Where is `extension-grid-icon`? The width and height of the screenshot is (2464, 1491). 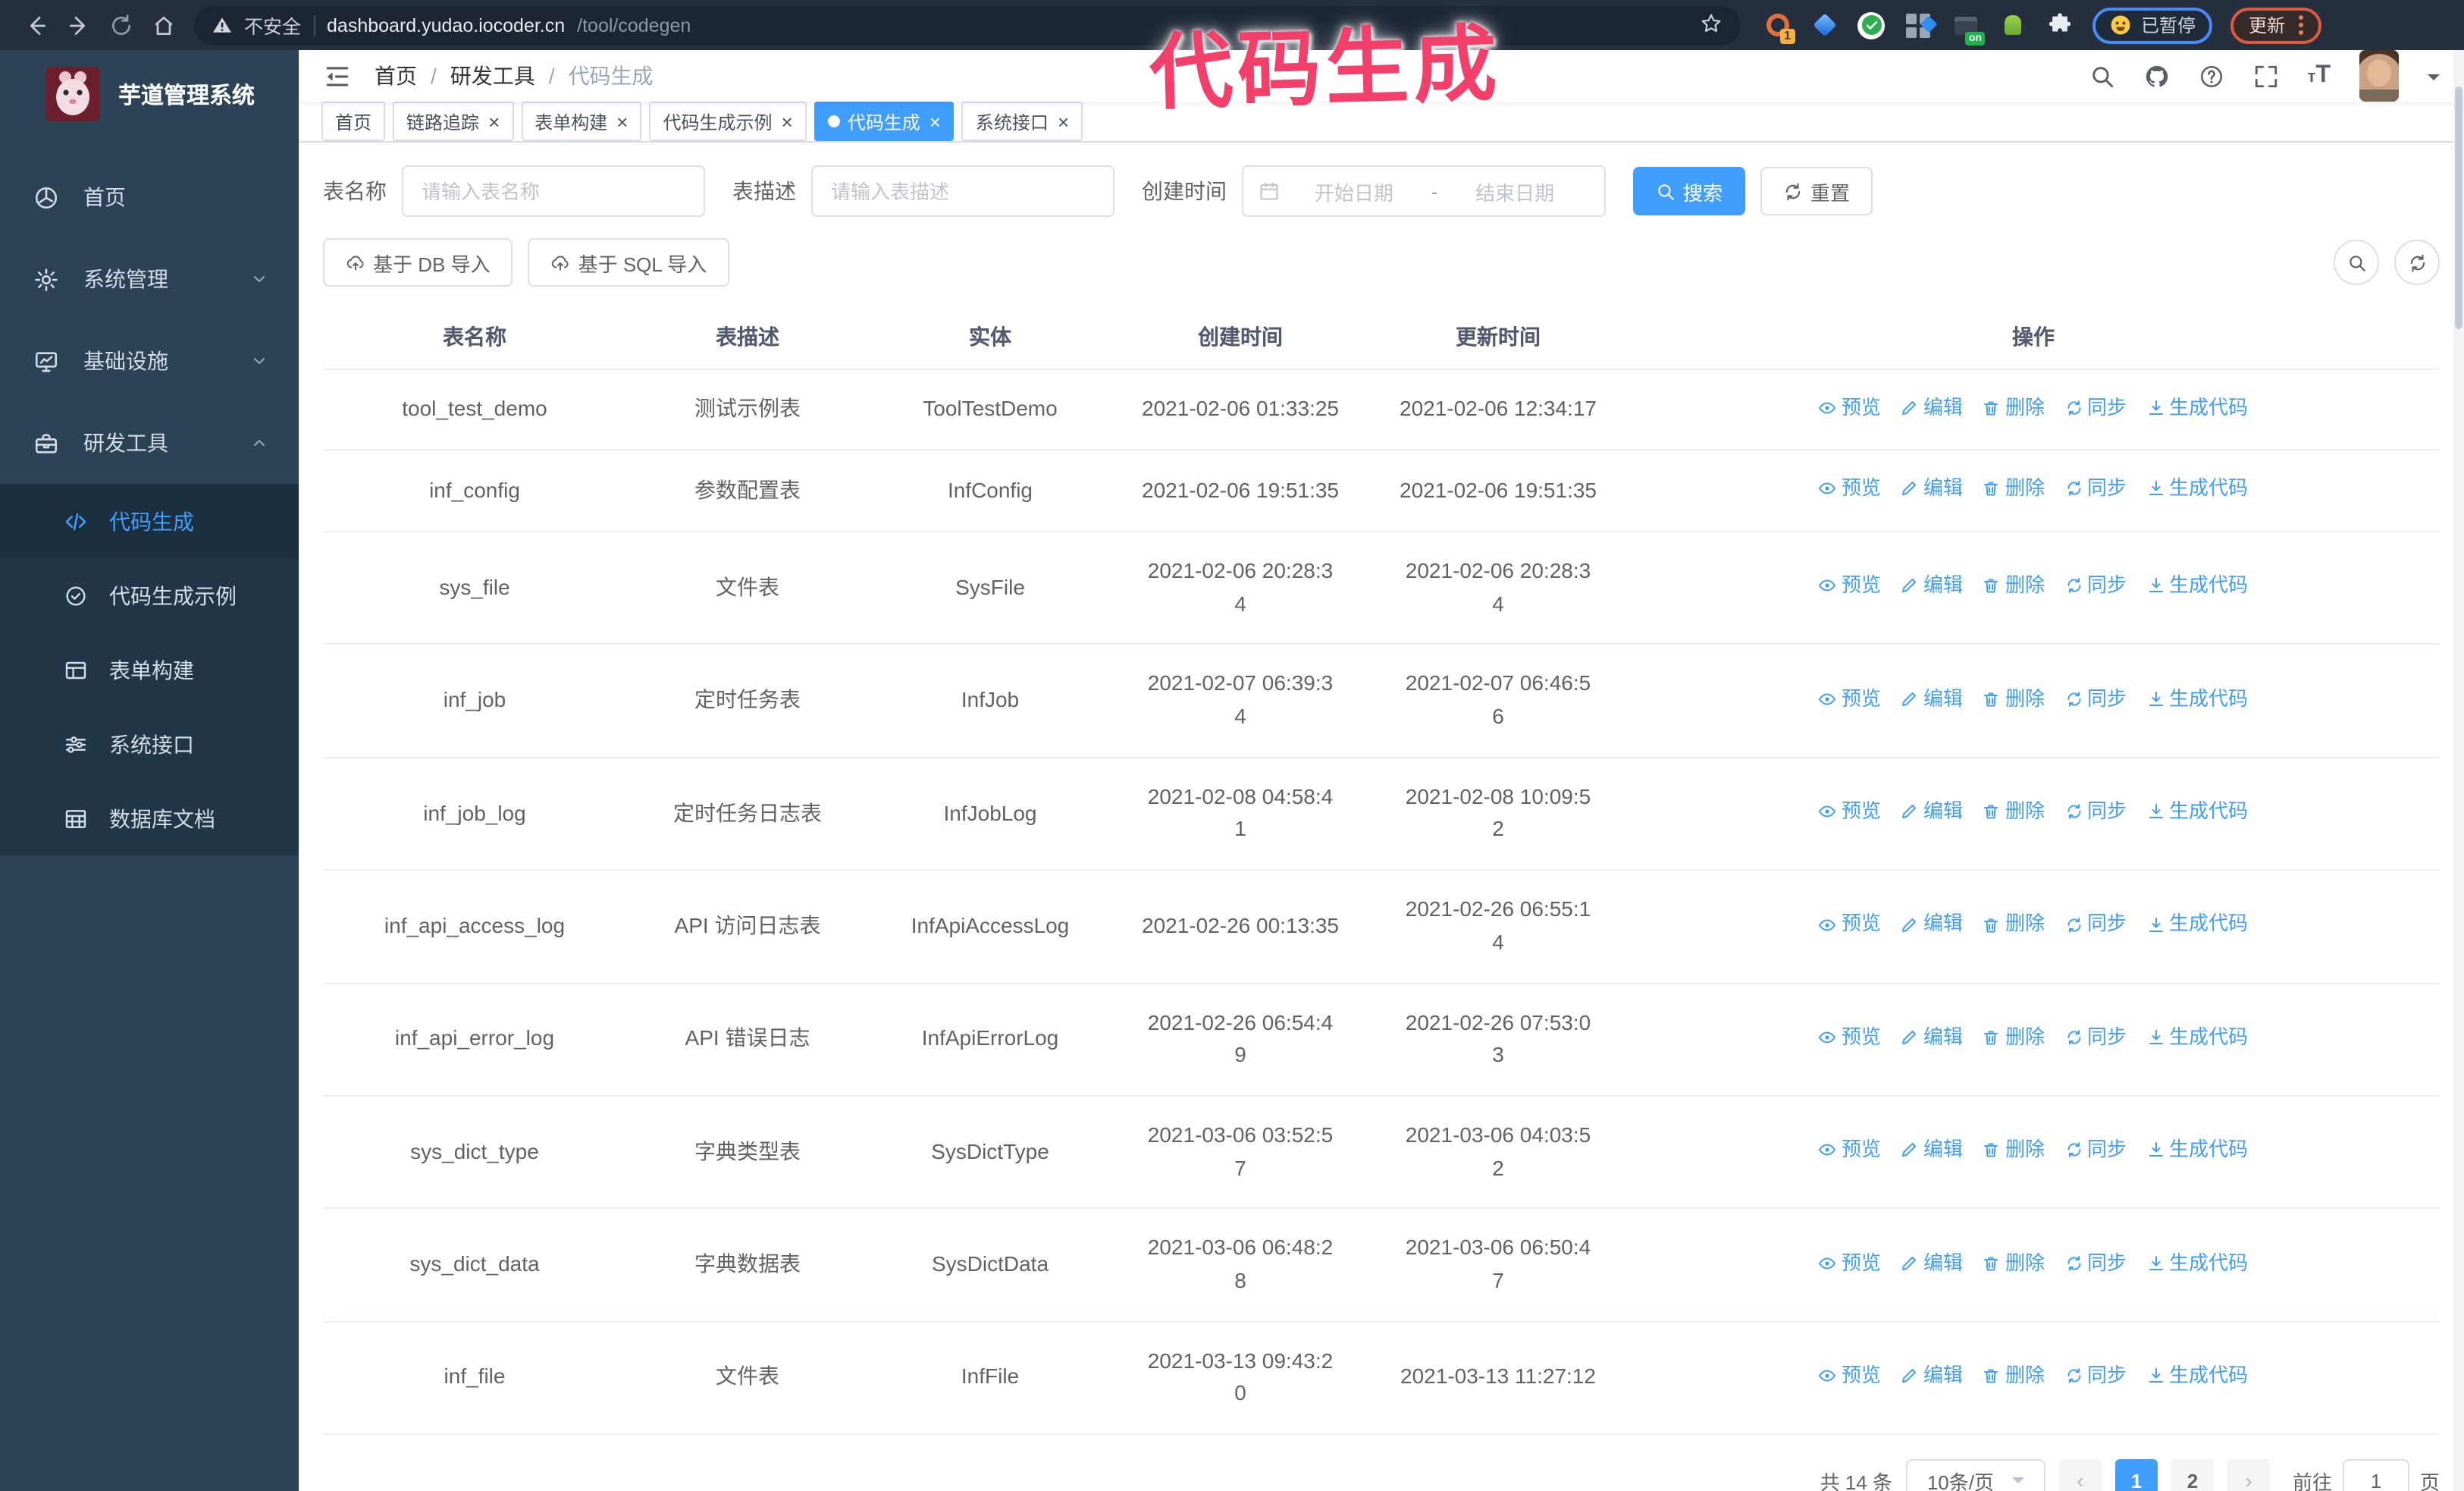
extension-grid-icon is located at coordinates (1920, 25).